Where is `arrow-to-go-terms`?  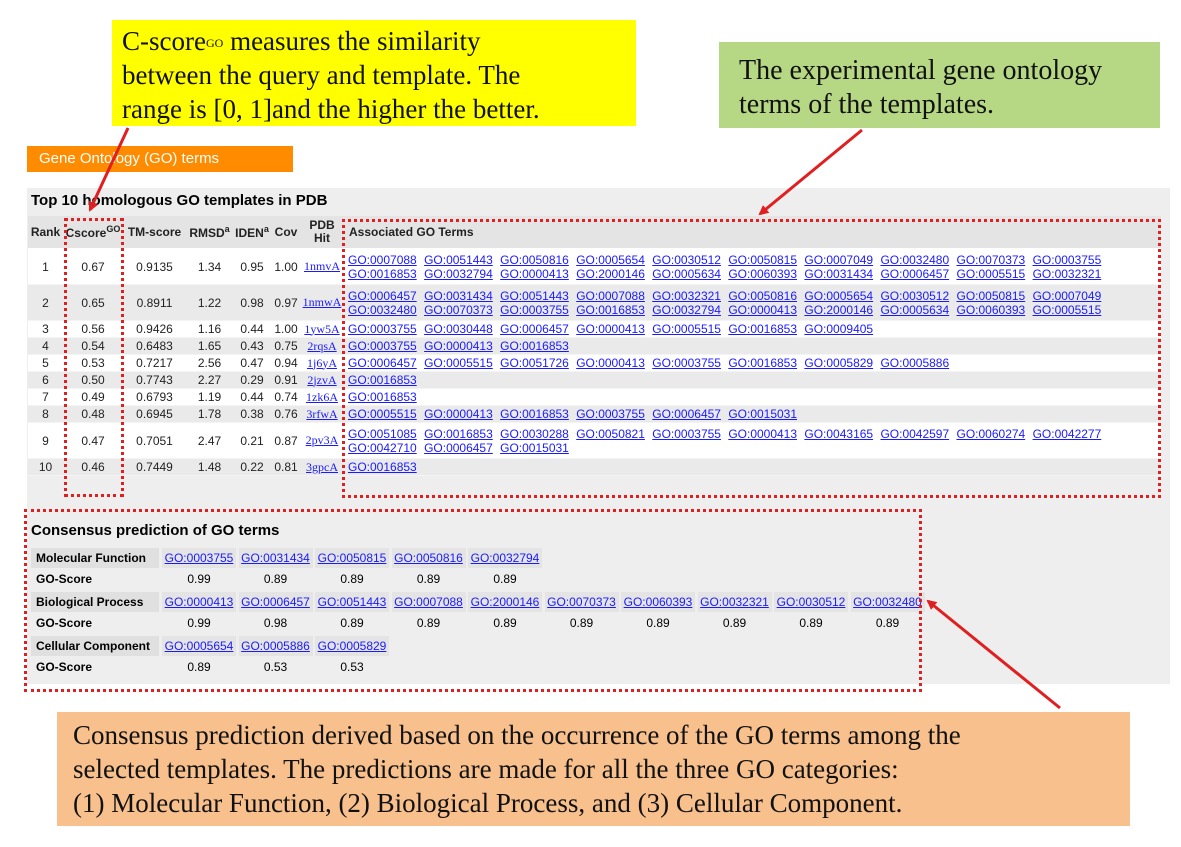 arrow-to-go-terms is located at coordinates (810, 172).